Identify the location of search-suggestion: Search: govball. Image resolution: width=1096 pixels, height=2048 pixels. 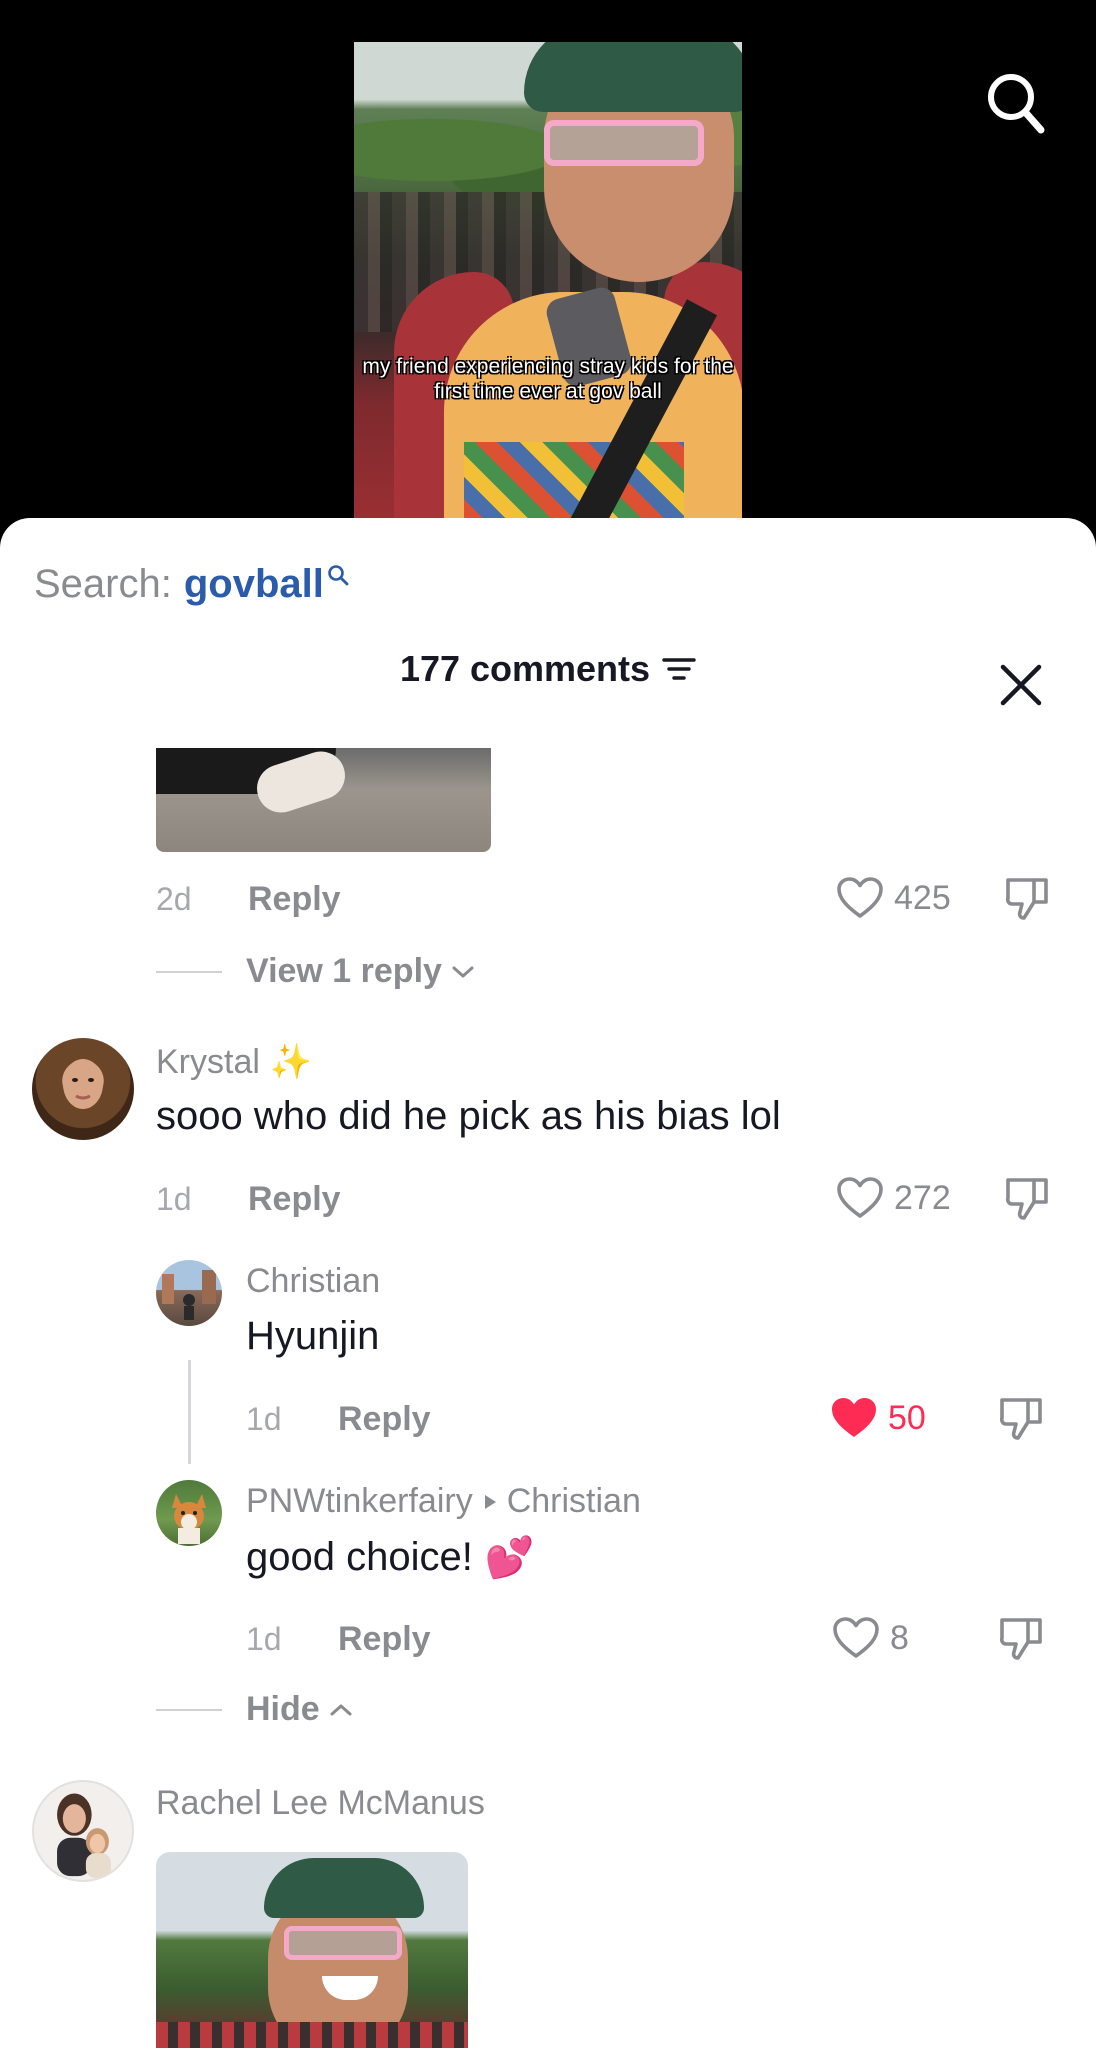
(191, 584).